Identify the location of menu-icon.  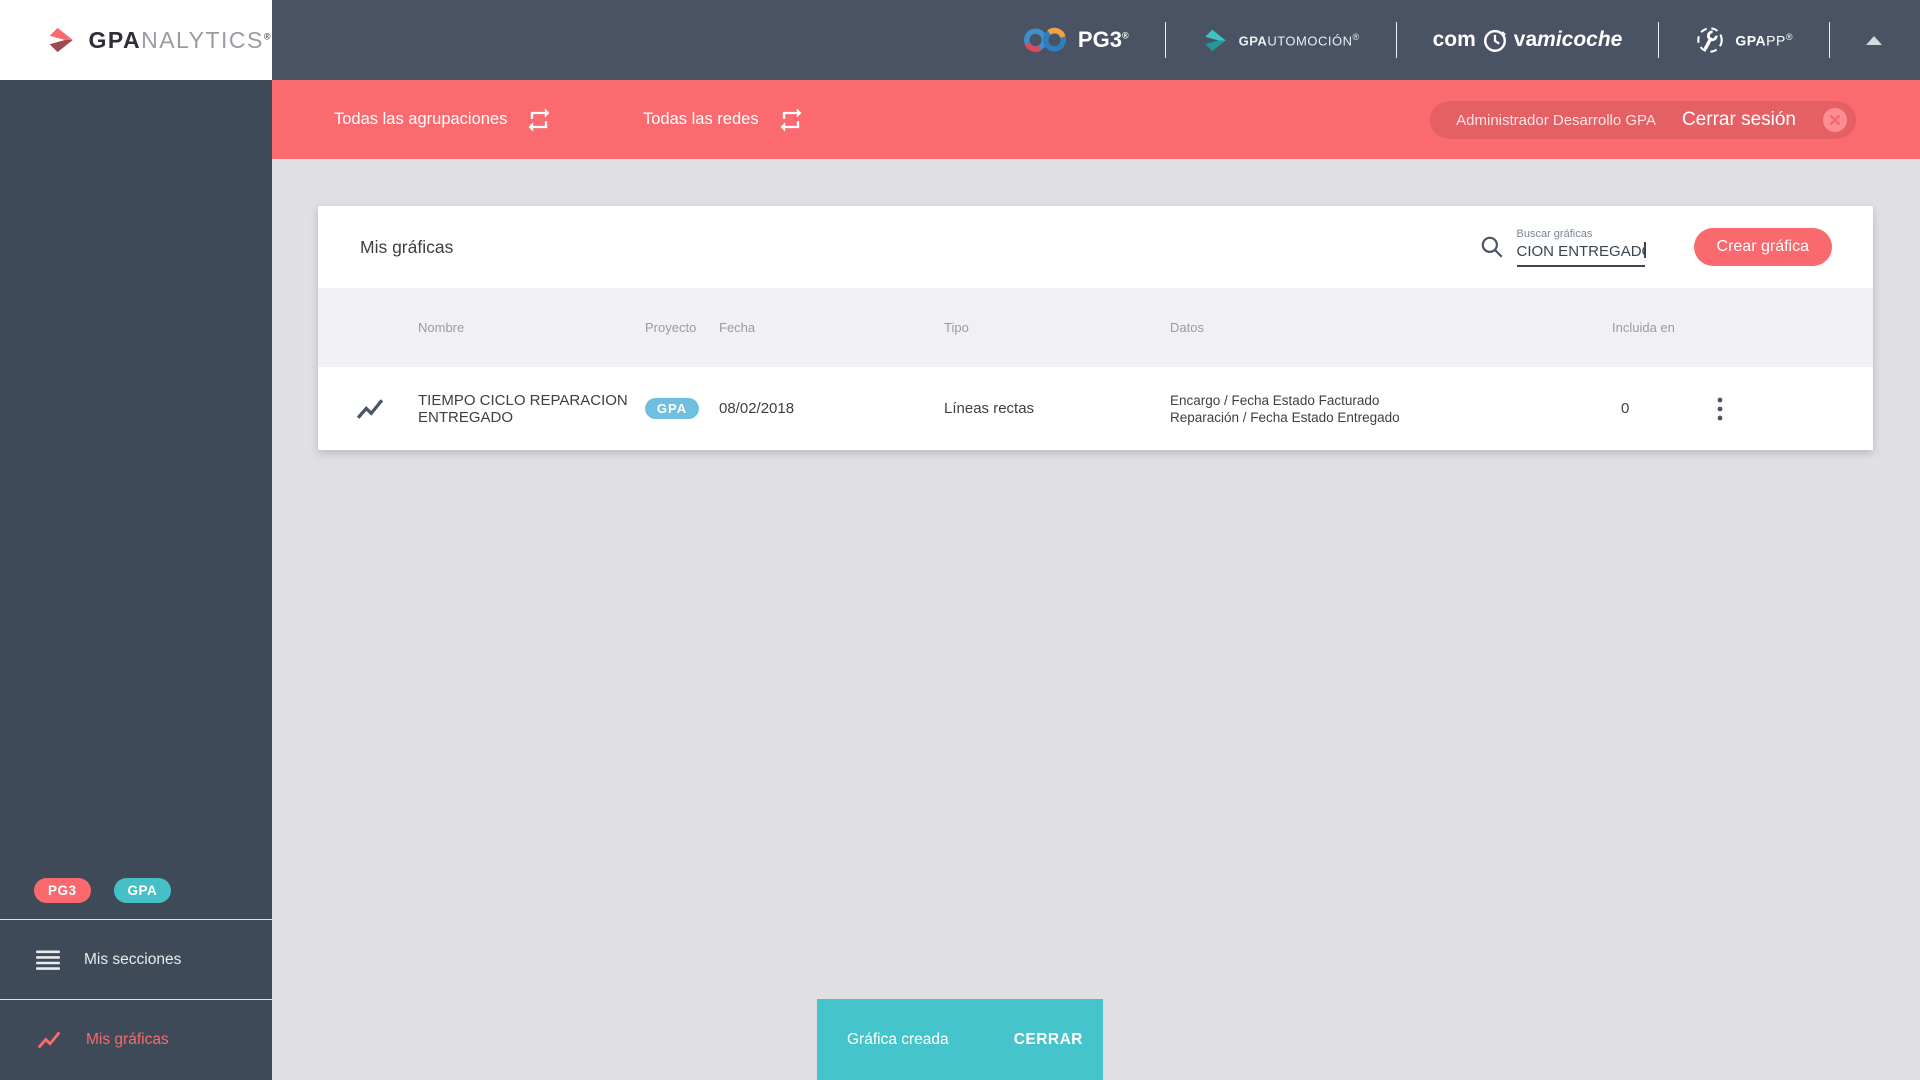
(48, 960).